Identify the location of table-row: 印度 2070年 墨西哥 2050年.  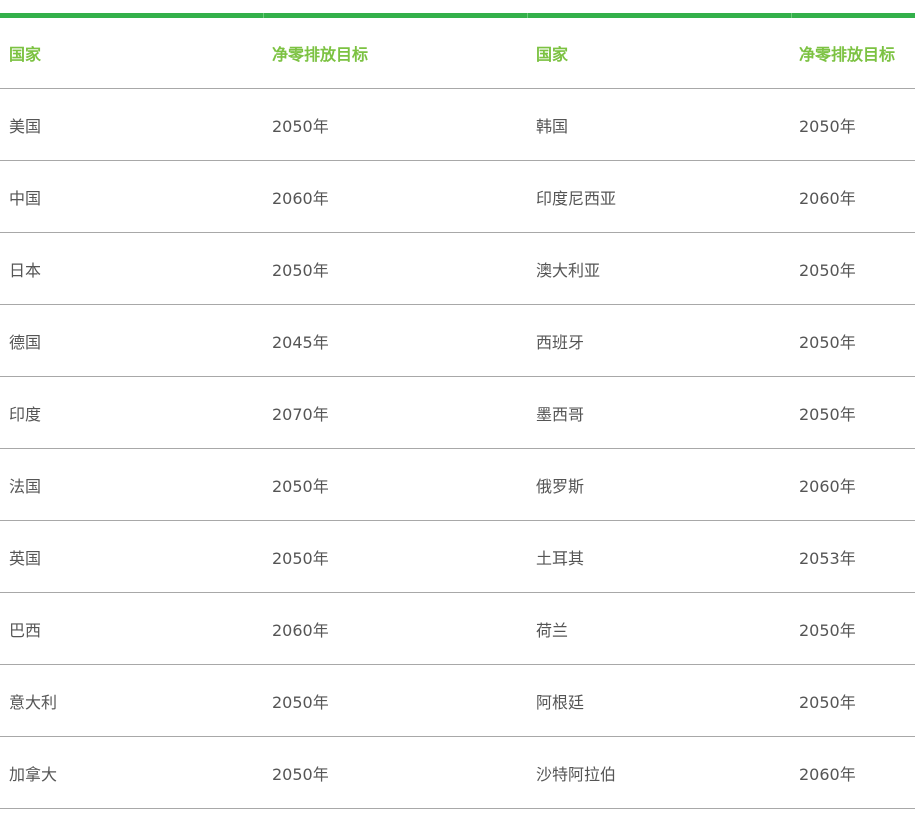
(457, 412).